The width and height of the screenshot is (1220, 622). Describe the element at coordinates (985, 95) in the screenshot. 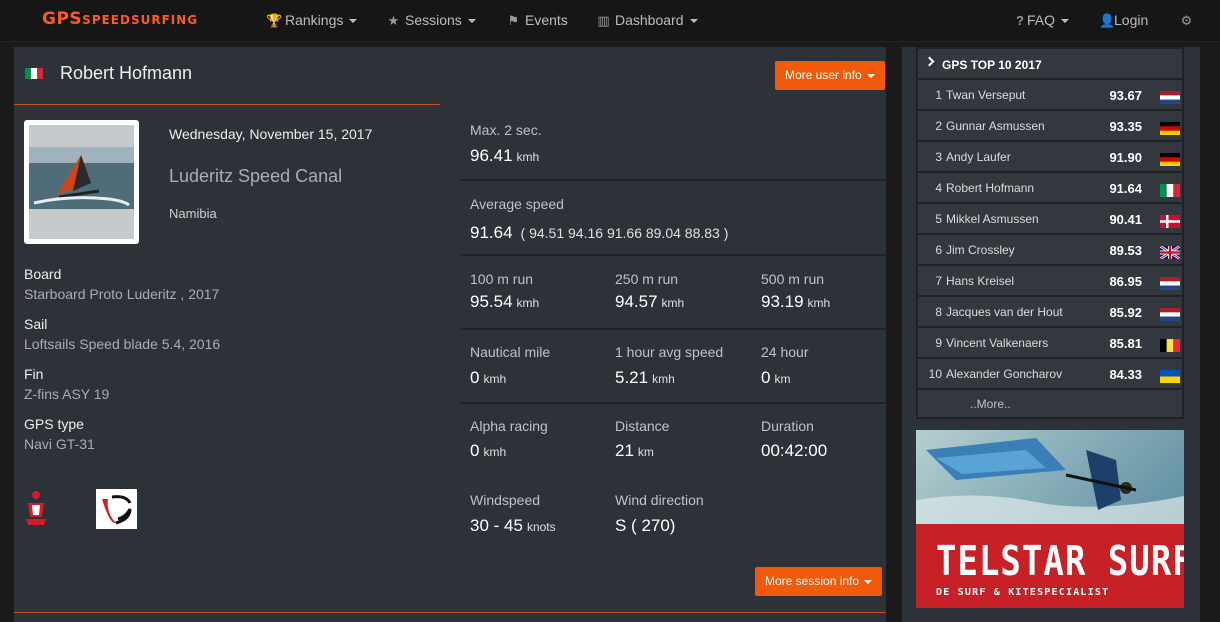

I see `rank-surfer-name: Twan Verseput` at that location.